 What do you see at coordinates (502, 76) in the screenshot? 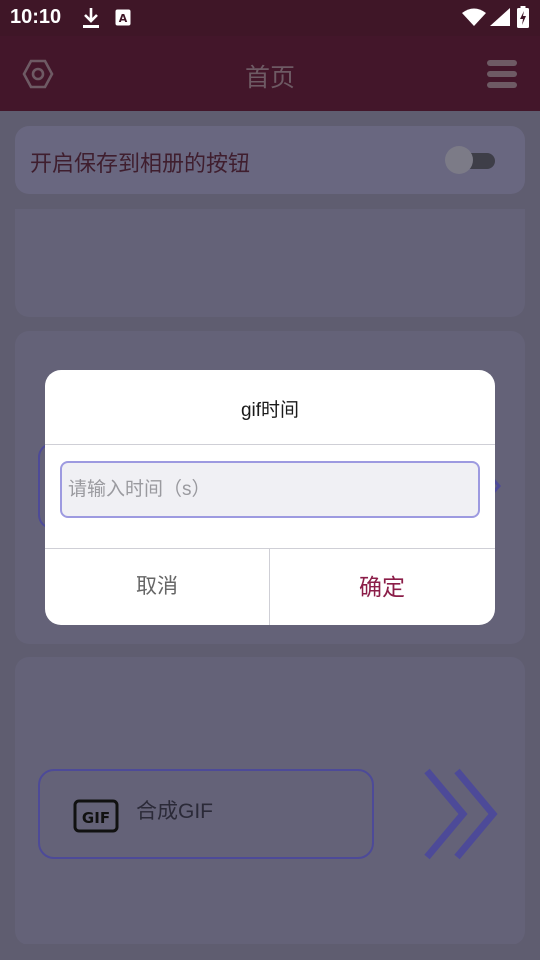
I see `menu-icon` at bounding box center [502, 76].